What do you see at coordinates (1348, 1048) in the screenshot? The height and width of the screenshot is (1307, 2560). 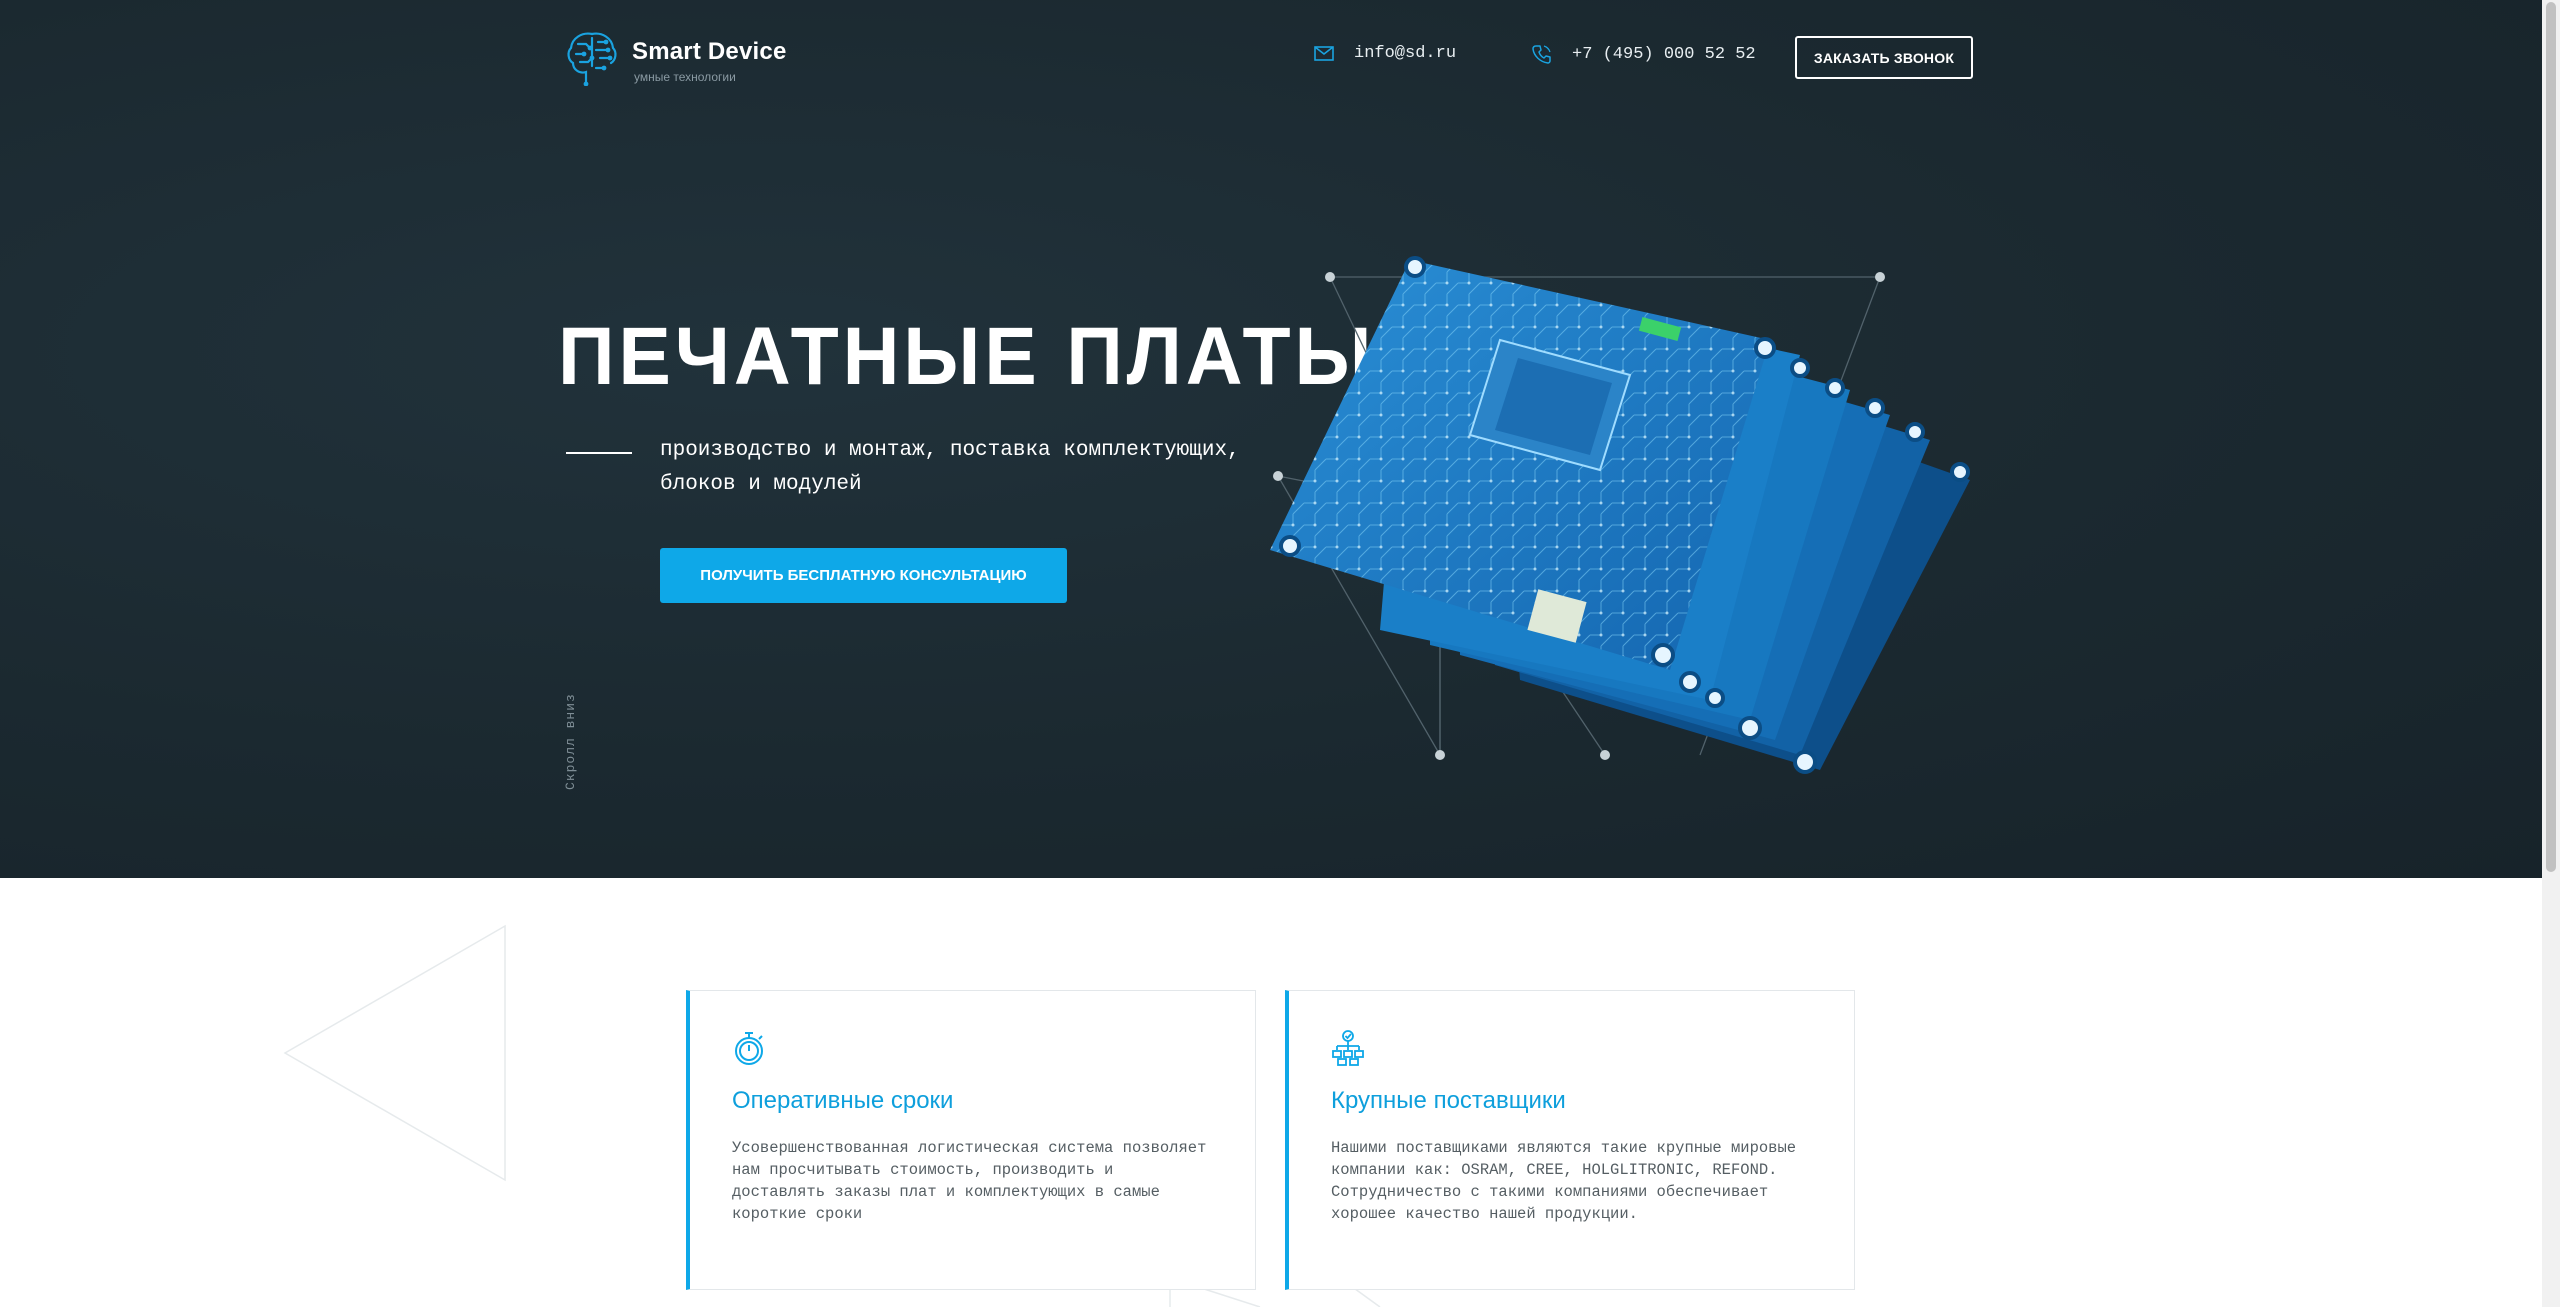 I see `suppliers-network-icon` at bounding box center [1348, 1048].